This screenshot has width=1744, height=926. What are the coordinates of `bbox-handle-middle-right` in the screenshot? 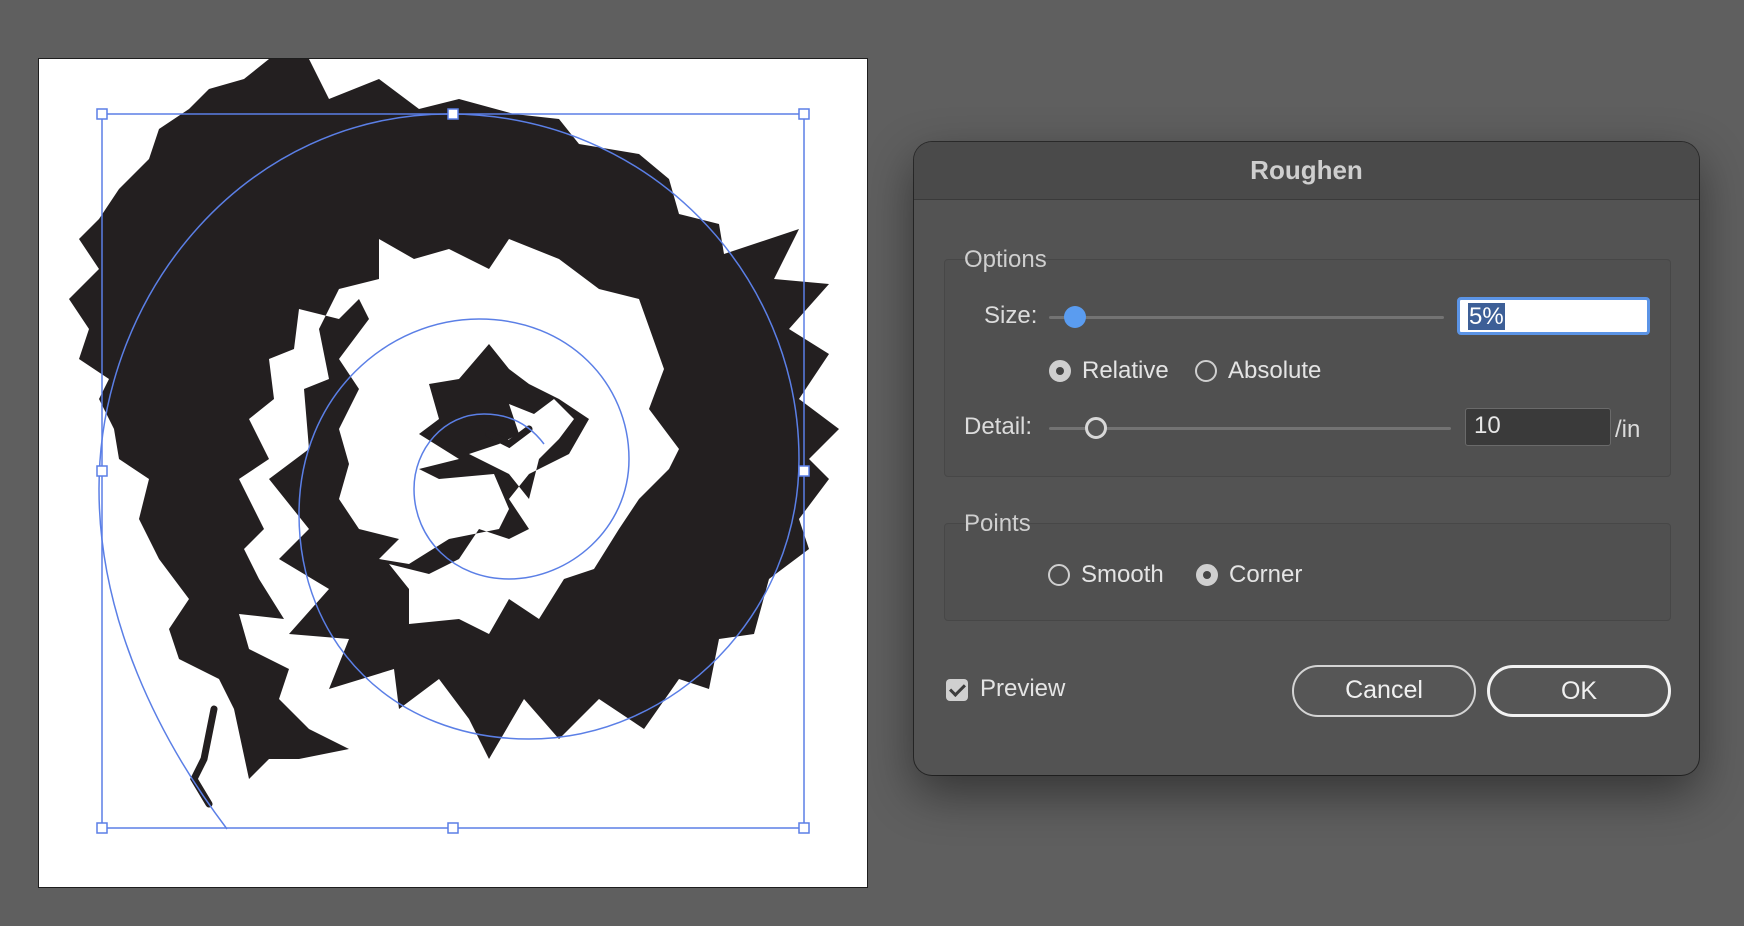 It's located at (804, 471).